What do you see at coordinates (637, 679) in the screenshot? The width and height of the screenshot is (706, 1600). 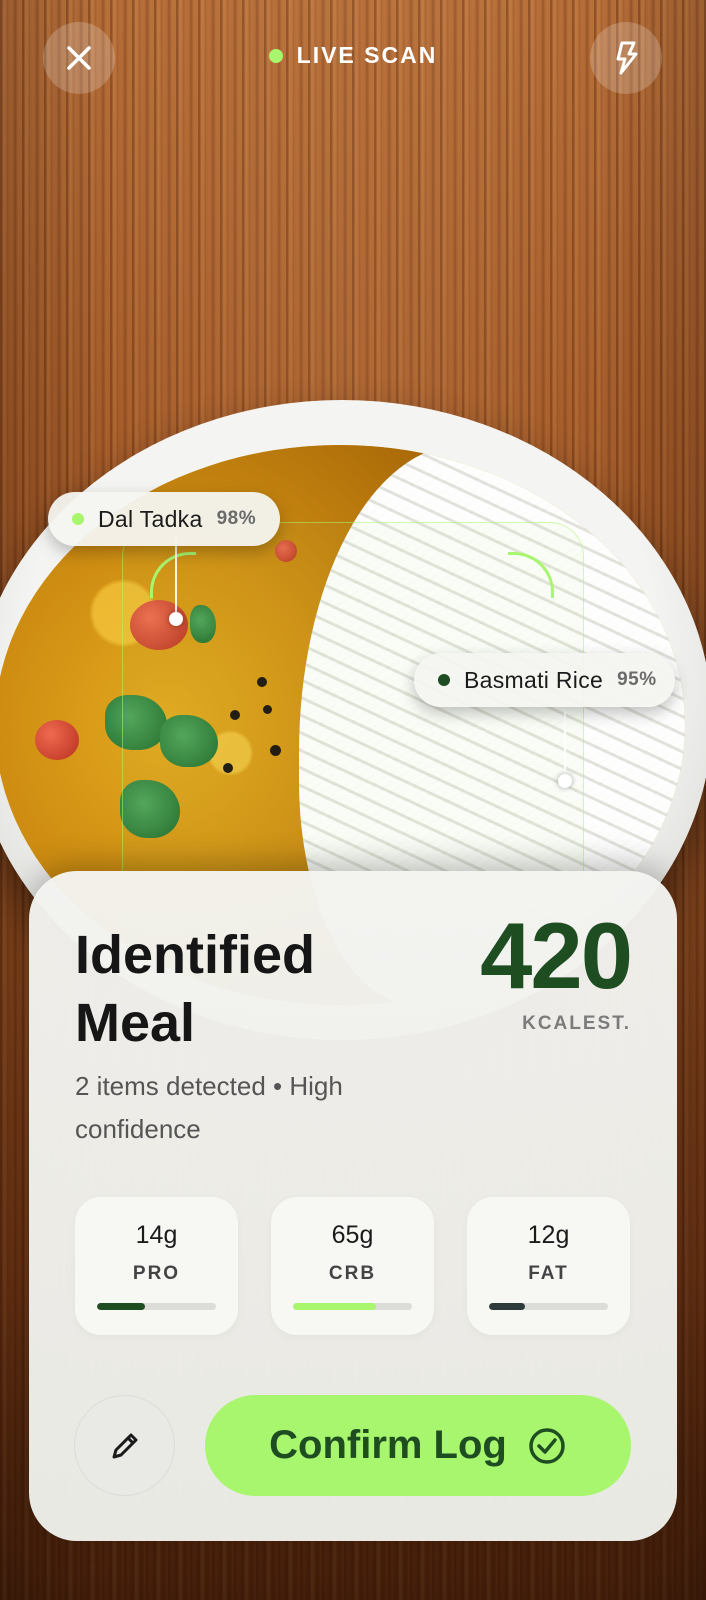 I see `detection-confidence: 95%` at bounding box center [637, 679].